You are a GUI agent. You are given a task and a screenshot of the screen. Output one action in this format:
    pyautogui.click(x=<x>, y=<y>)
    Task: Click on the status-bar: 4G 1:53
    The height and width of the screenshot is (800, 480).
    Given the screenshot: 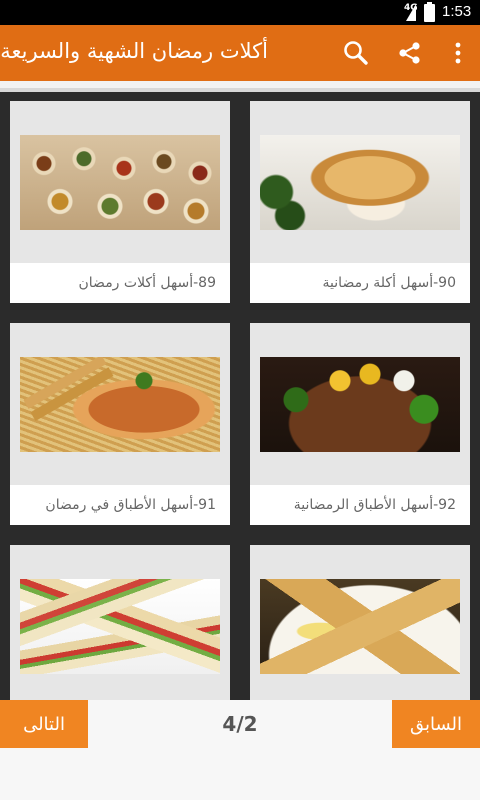 What is the action you would take?
    pyautogui.click(x=240, y=12)
    